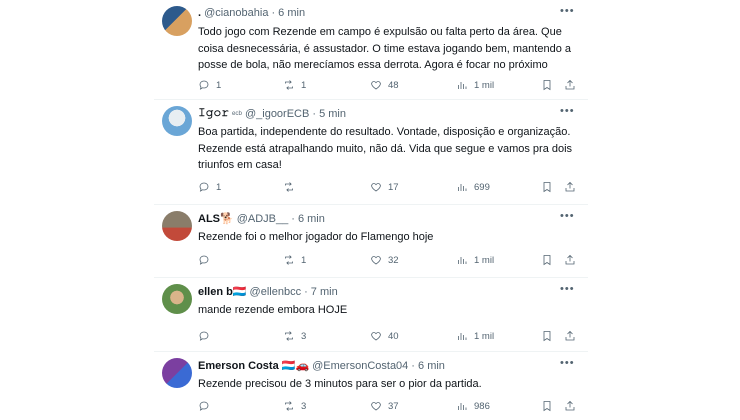  Describe the element at coordinates (321, 292) in the screenshot. I see `timestamp: · 7 min` at that location.